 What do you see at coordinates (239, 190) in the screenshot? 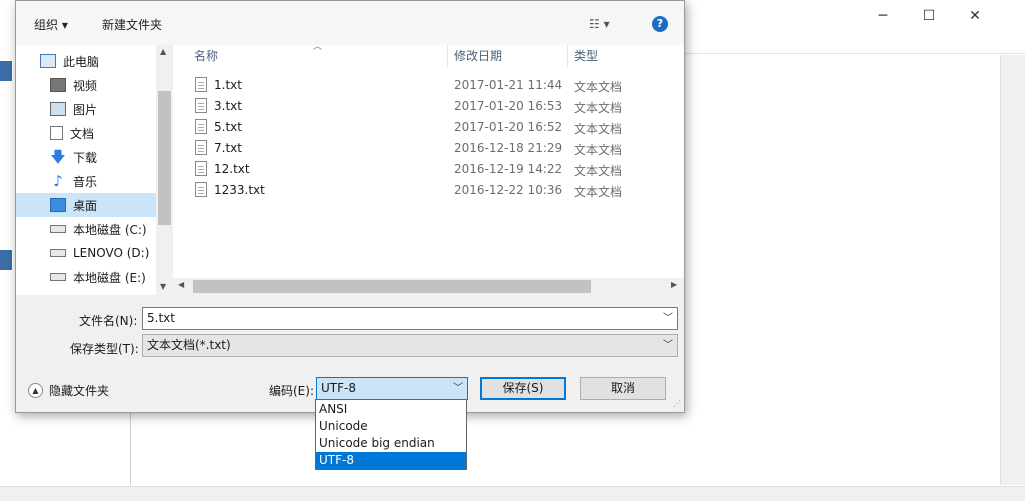
I see `file-name: 1233.txt` at bounding box center [239, 190].